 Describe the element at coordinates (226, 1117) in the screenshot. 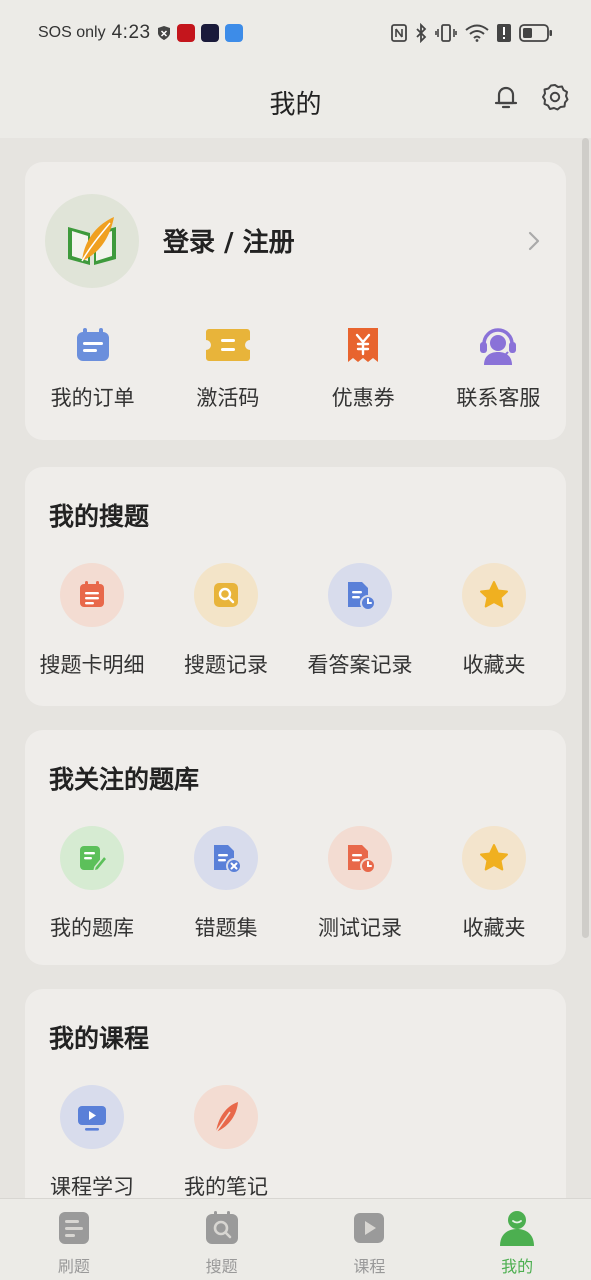

I see `feather-icon` at that location.